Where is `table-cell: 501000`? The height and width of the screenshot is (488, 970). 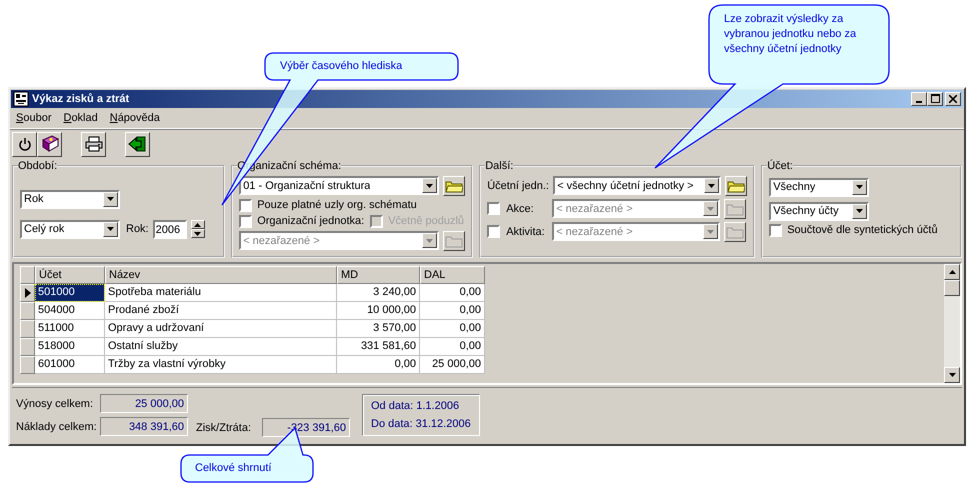 table-cell: 501000 is located at coordinates (70, 293).